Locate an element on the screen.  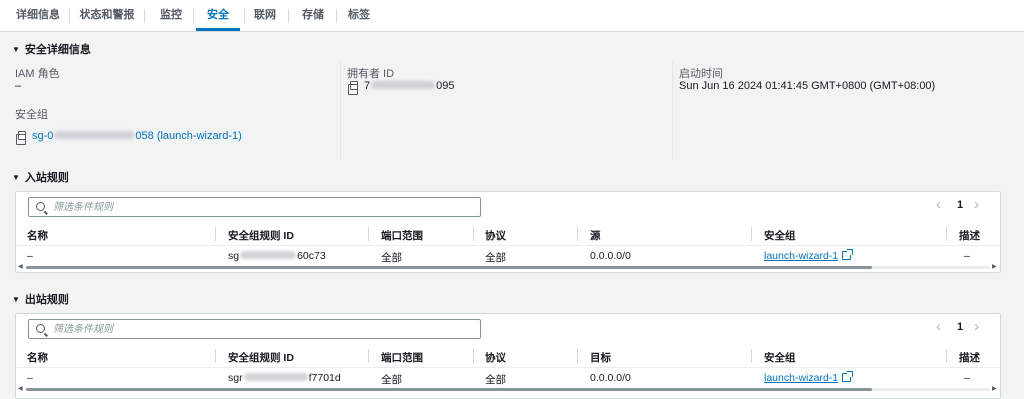
tab-bar: 详细信息 状态和警报 监控 安全 联网 存储 标签 is located at coordinates (512, 16).